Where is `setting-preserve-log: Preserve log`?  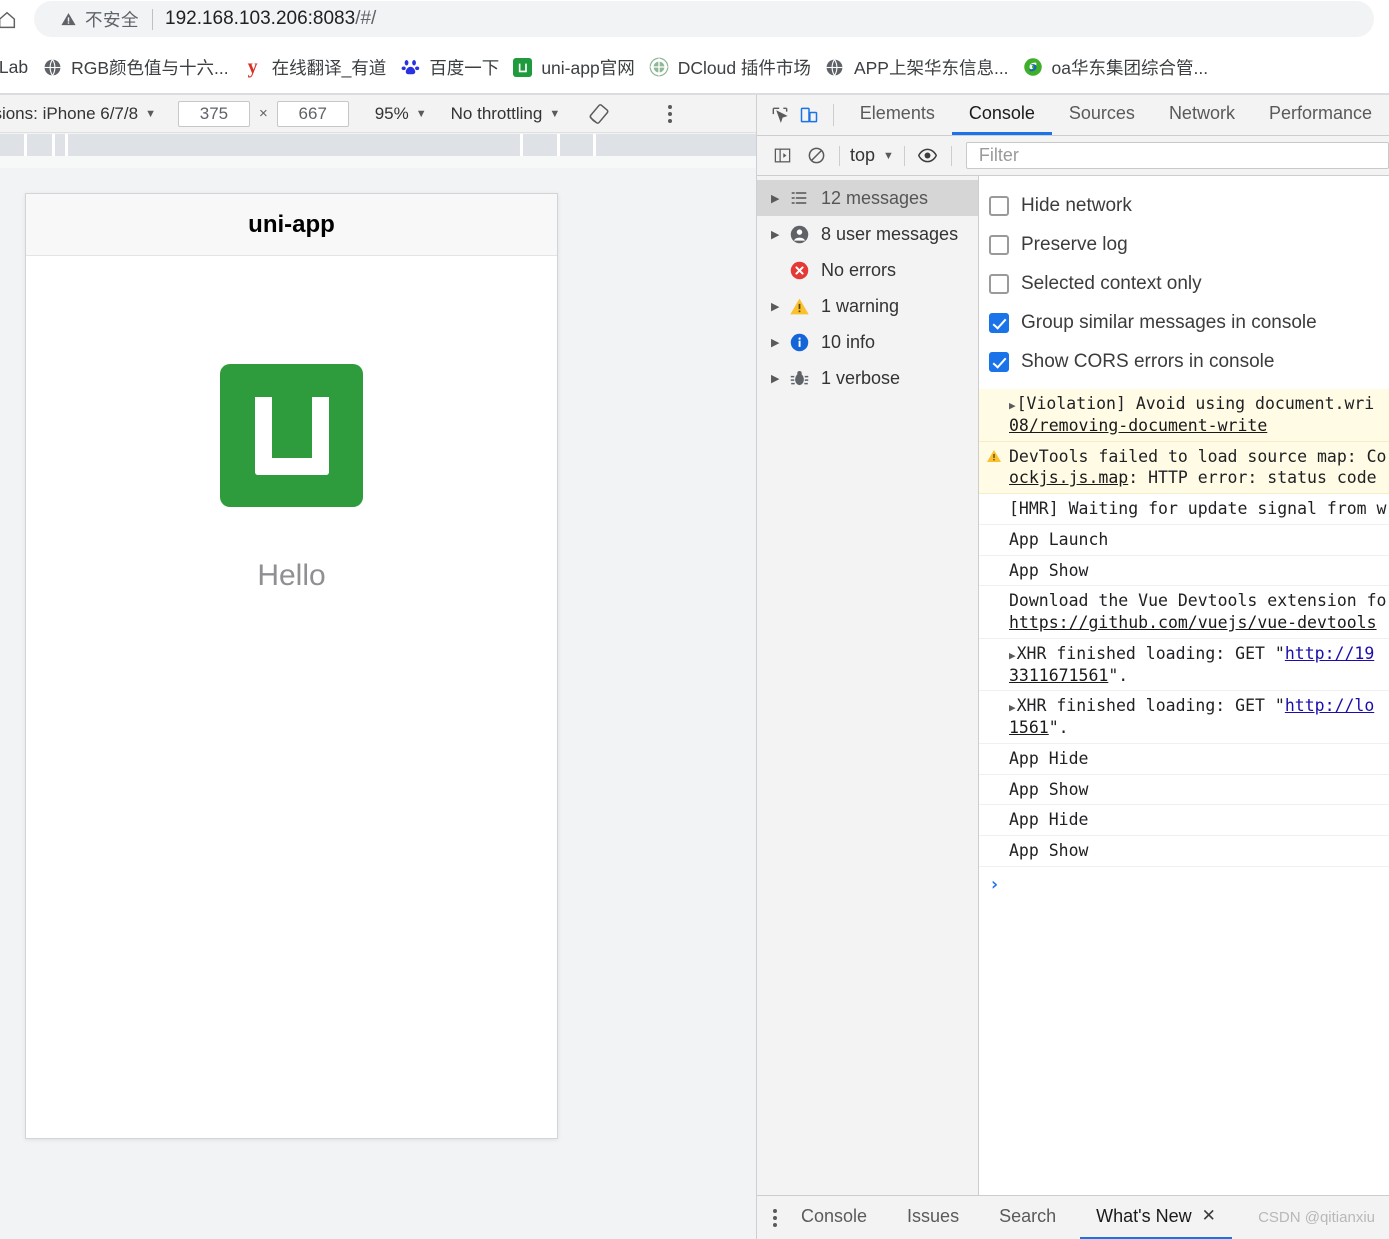 setting-preserve-log: Preserve log is located at coordinates (1189, 244).